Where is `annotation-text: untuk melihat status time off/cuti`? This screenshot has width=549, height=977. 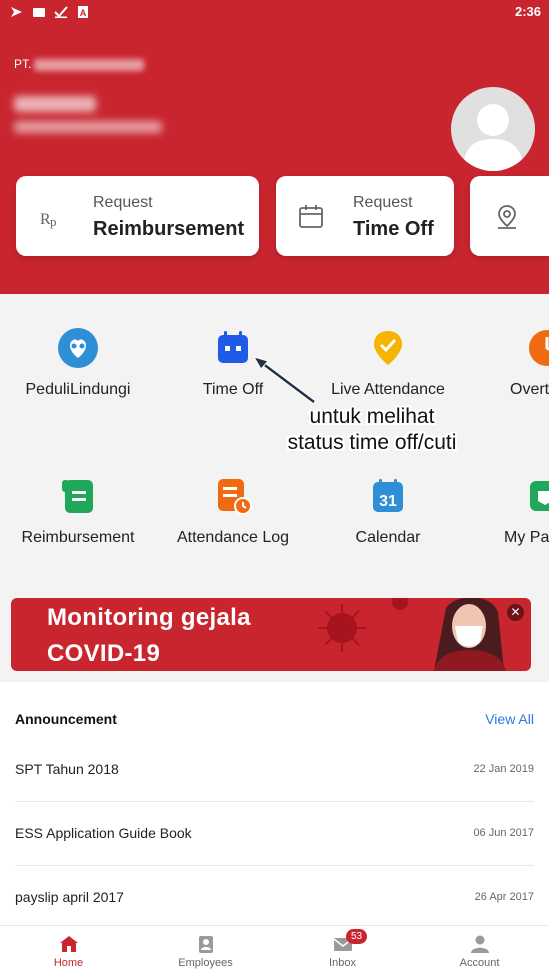
annotation-text: untuk melihat status time off/cuti is located at coordinates (372, 430).